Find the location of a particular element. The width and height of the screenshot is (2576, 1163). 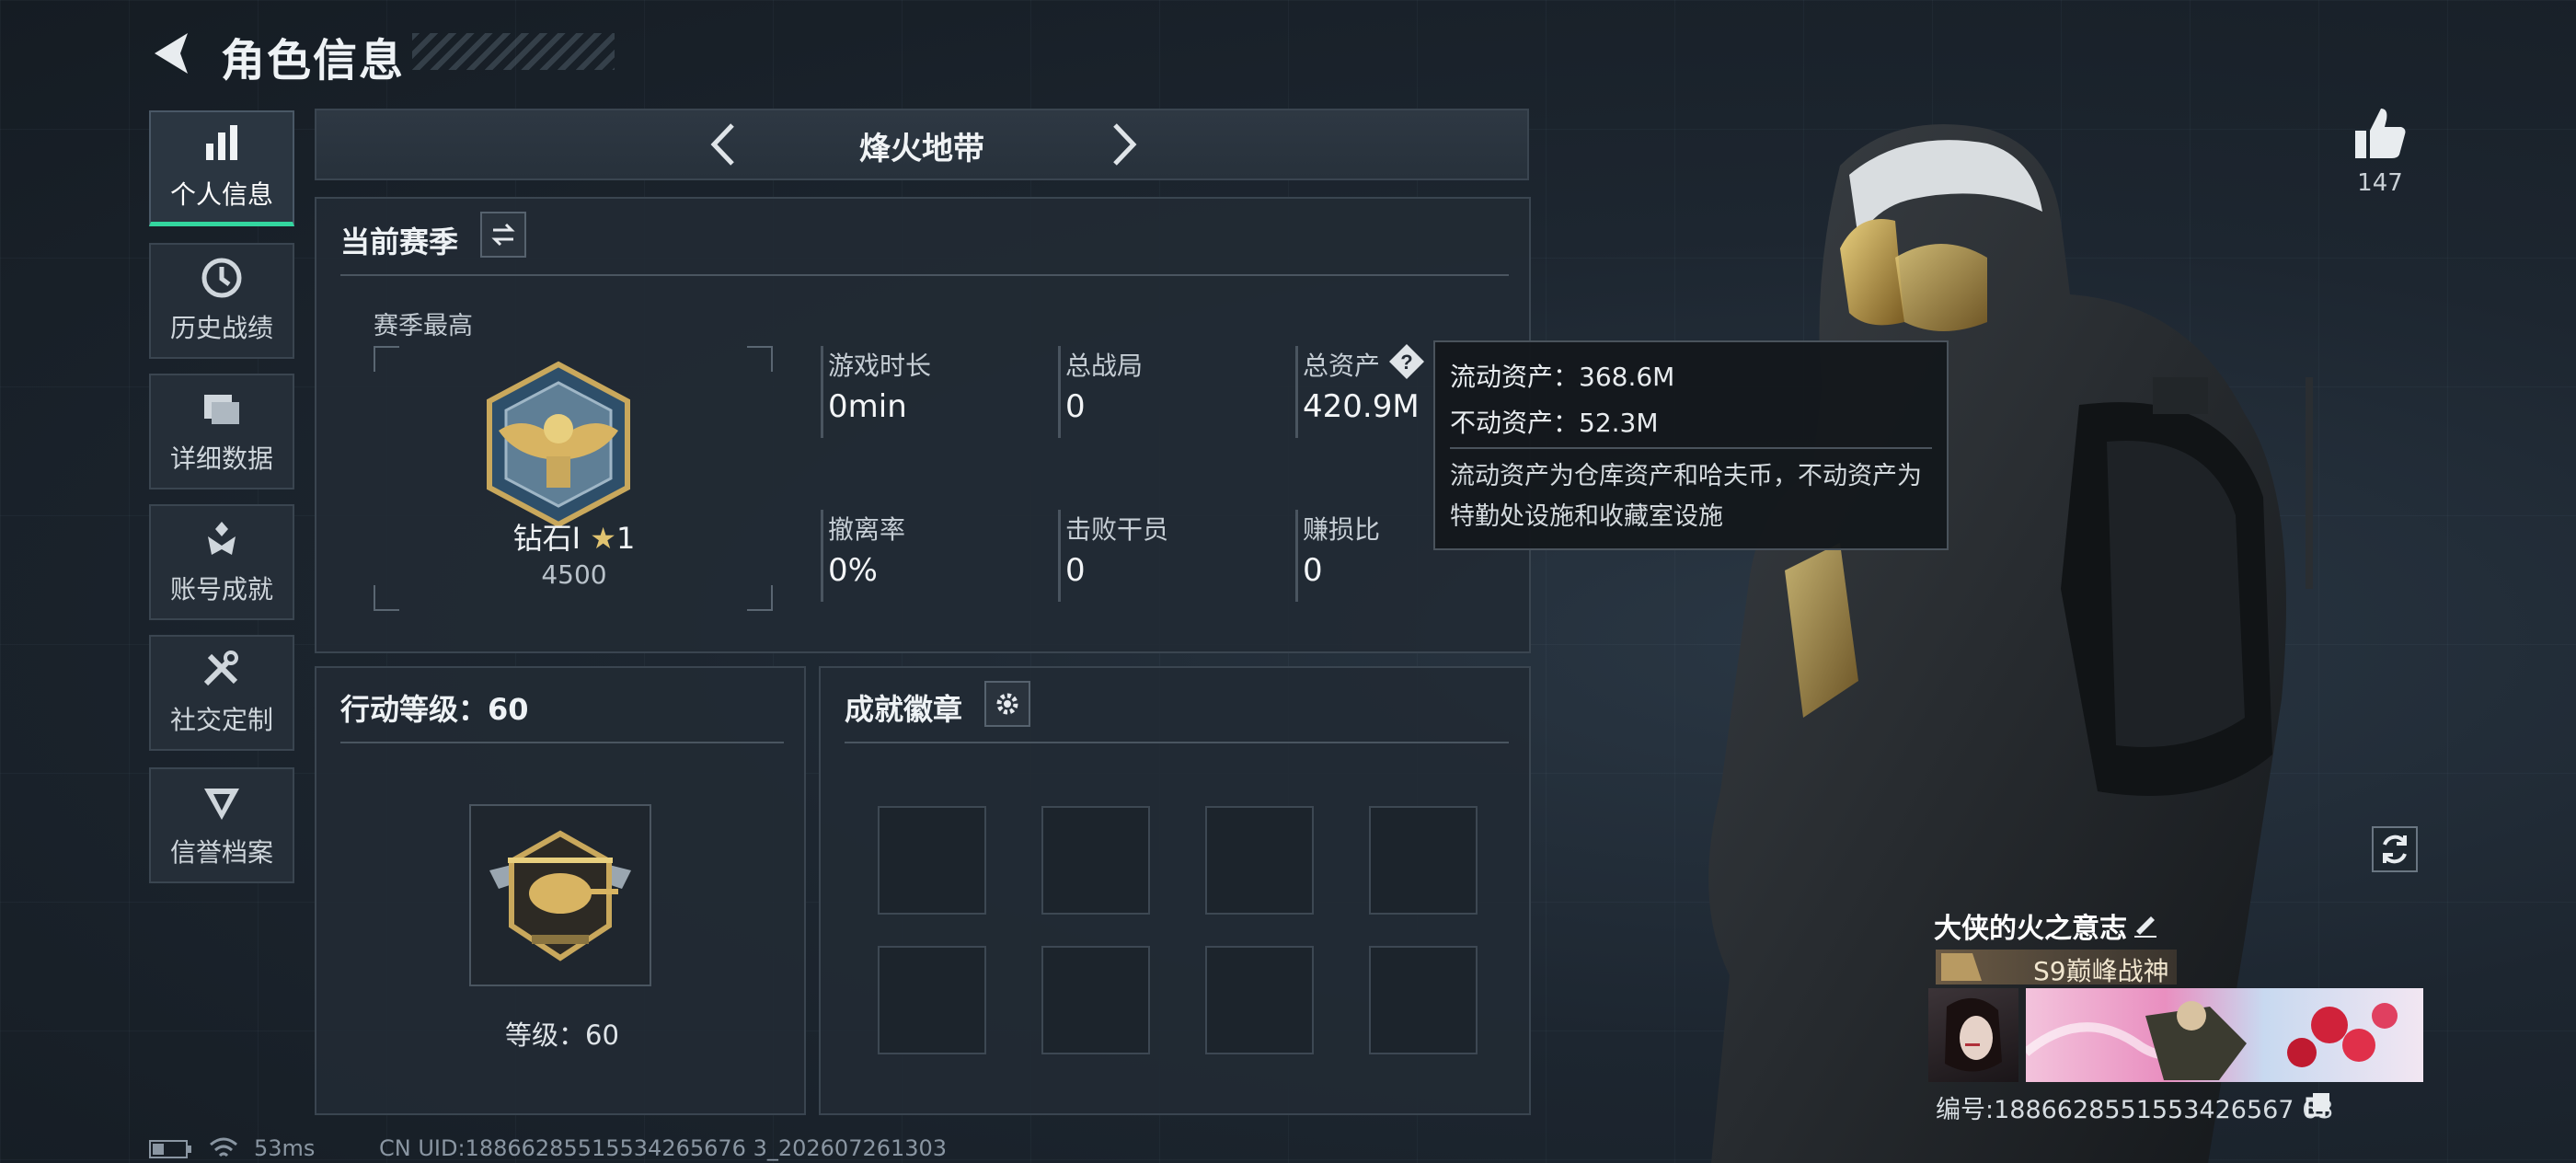

diamond-rank-emblem is located at coordinates (558, 445).